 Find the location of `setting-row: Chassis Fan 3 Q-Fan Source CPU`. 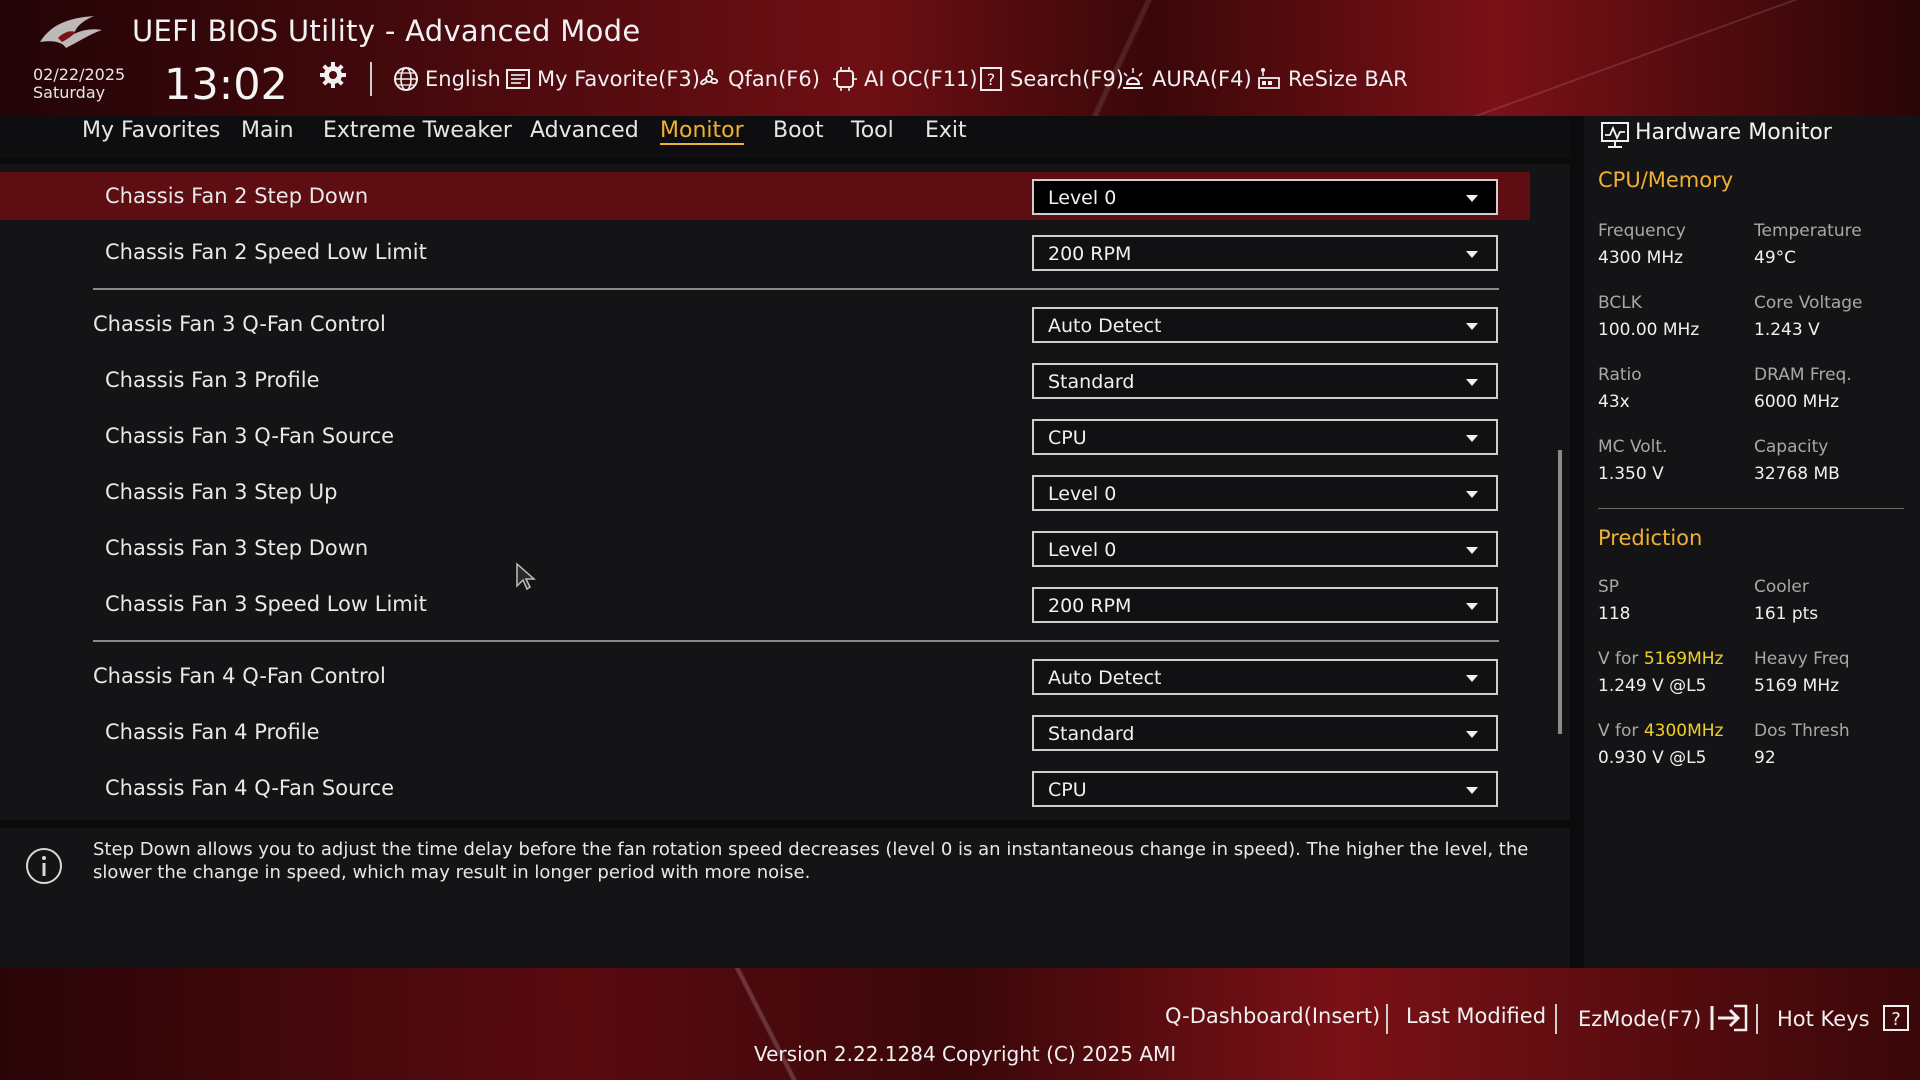

setting-row: Chassis Fan 3 Q-Fan Source CPU is located at coordinates (765, 436).